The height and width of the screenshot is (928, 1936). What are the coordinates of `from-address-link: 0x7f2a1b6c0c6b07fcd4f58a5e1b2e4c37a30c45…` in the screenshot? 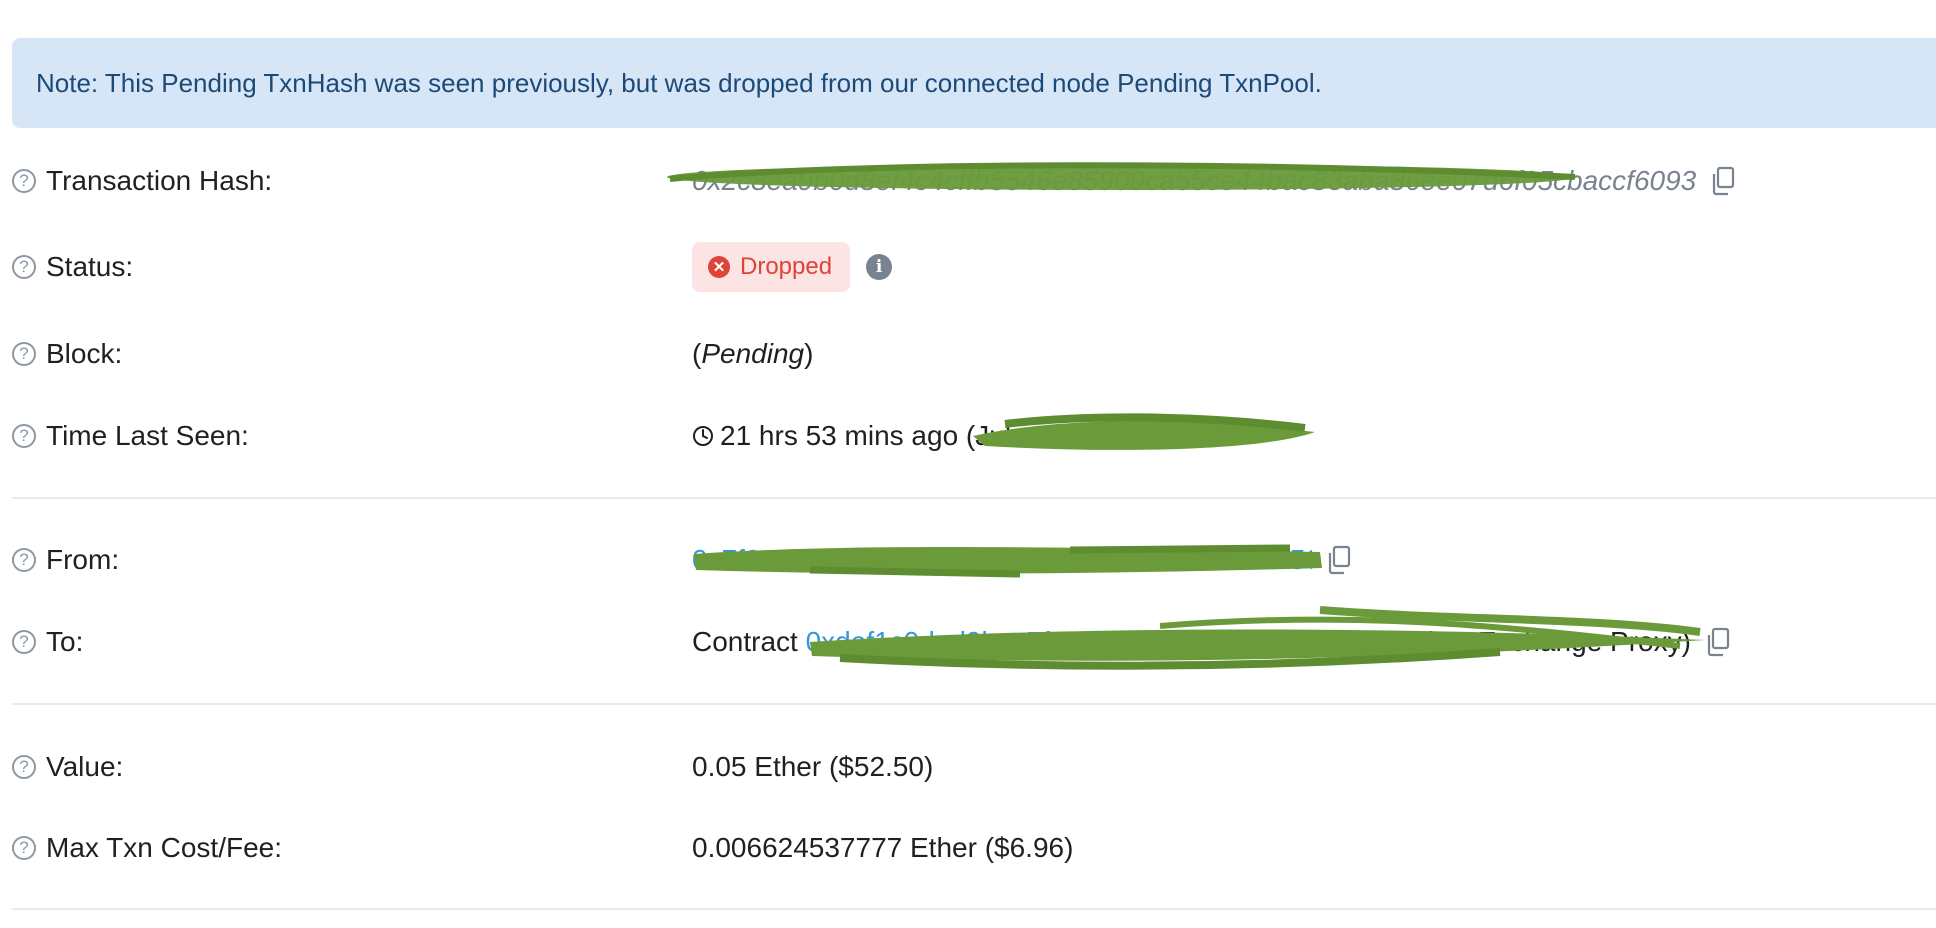 It's located at (1002, 560).